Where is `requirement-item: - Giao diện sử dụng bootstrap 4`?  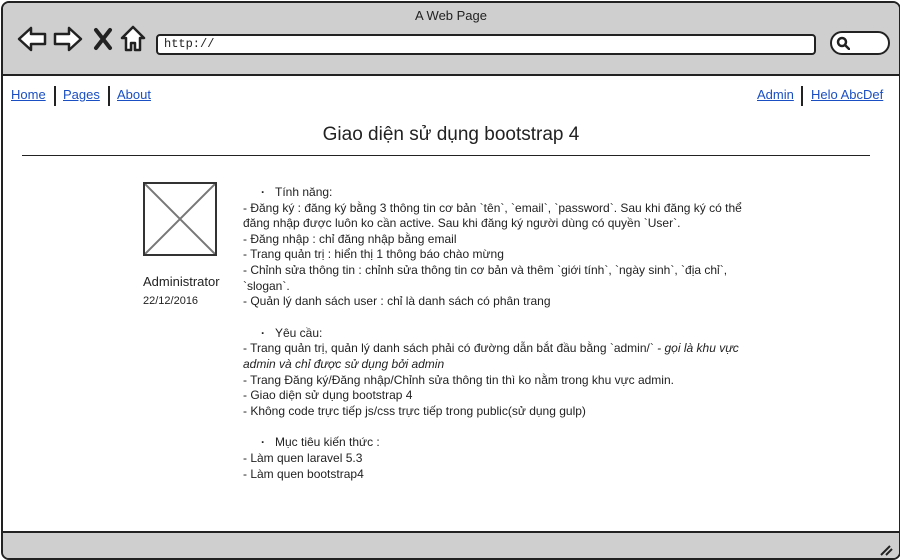
requirement-item: - Giao diện sử dụng bootstrap 4 is located at coordinates (328, 395).